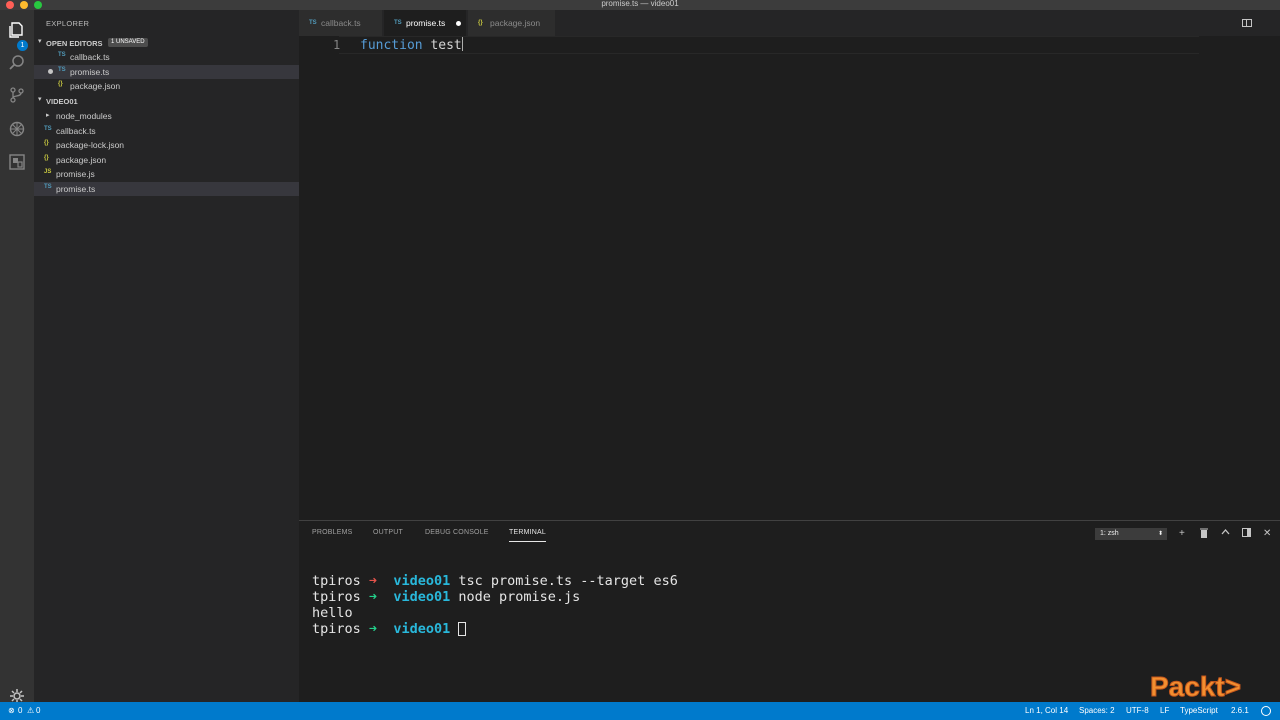 The height and width of the screenshot is (720, 1280). I want to click on javascript-file-icon: JS, so click(48, 172).